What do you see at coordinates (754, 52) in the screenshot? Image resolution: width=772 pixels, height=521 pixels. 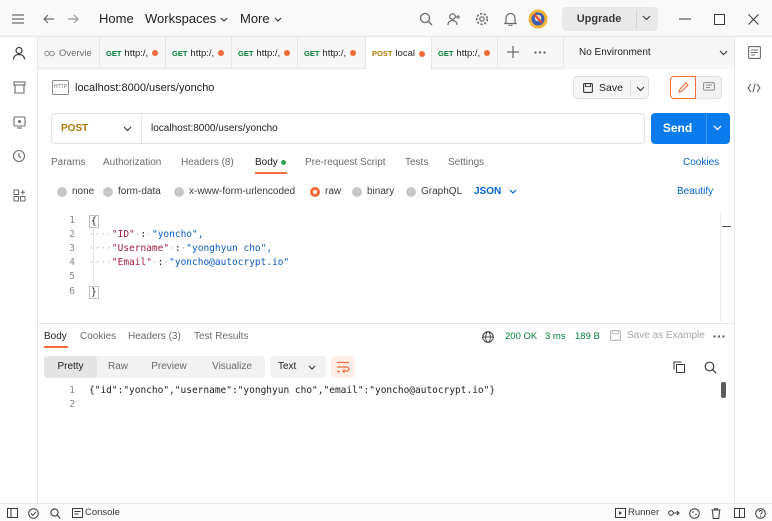 I see `environment-quick-look-icon` at bounding box center [754, 52].